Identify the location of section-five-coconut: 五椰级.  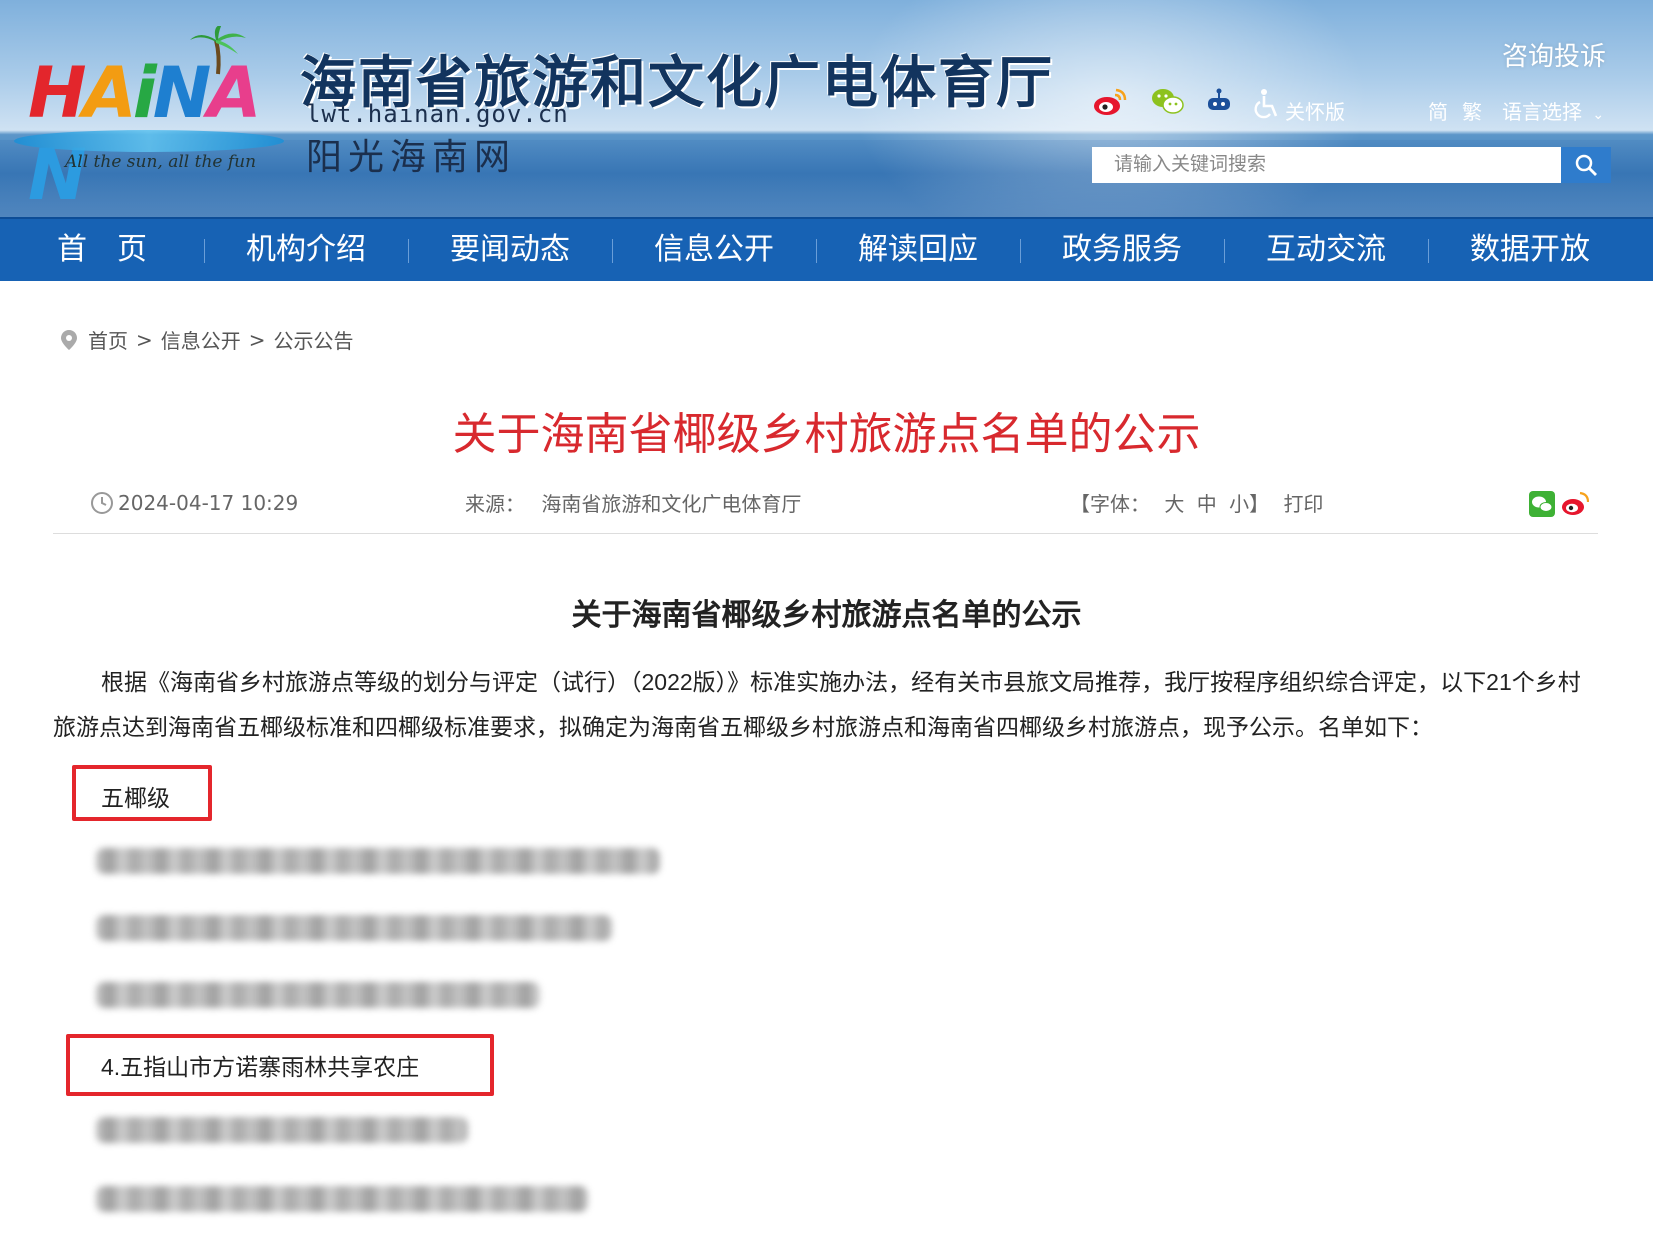
(135, 798).